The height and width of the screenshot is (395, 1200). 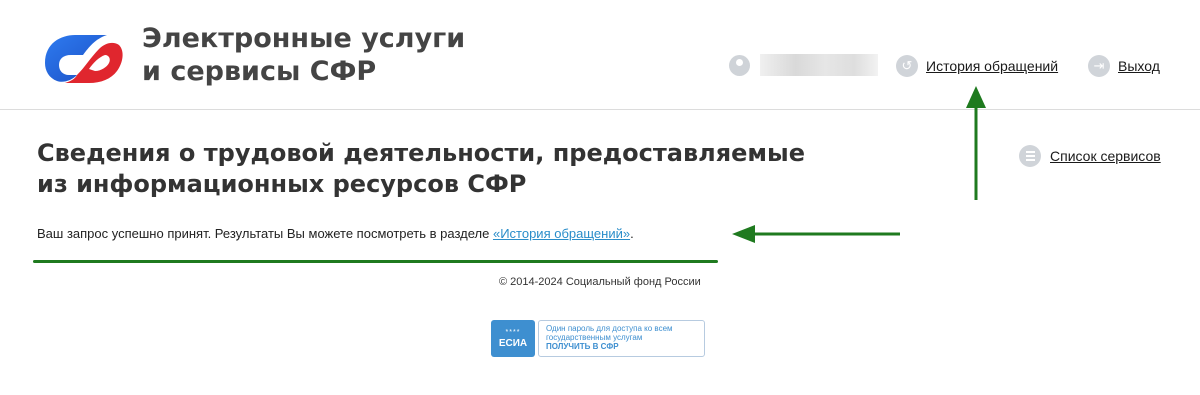 I want to click on logout-icon: ⇥, so click(x=1099, y=66).